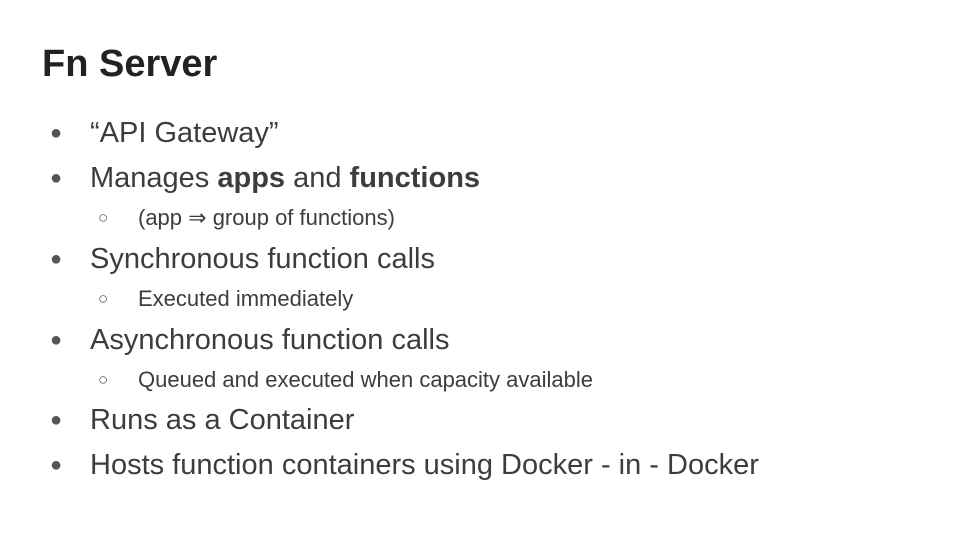 The width and height of the screenshot is (960, 540). I want to click on sub-bullet-item-app-group: ○ (app ⇒ group of functions), so click(246, 218).